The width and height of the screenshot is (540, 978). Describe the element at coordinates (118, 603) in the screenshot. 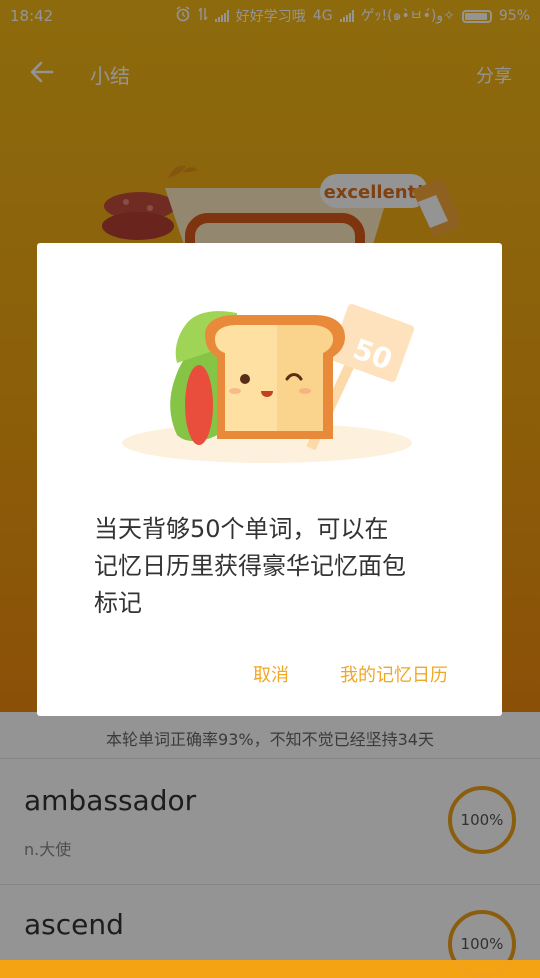

I see `dialog-message-line: 标记` at that location.